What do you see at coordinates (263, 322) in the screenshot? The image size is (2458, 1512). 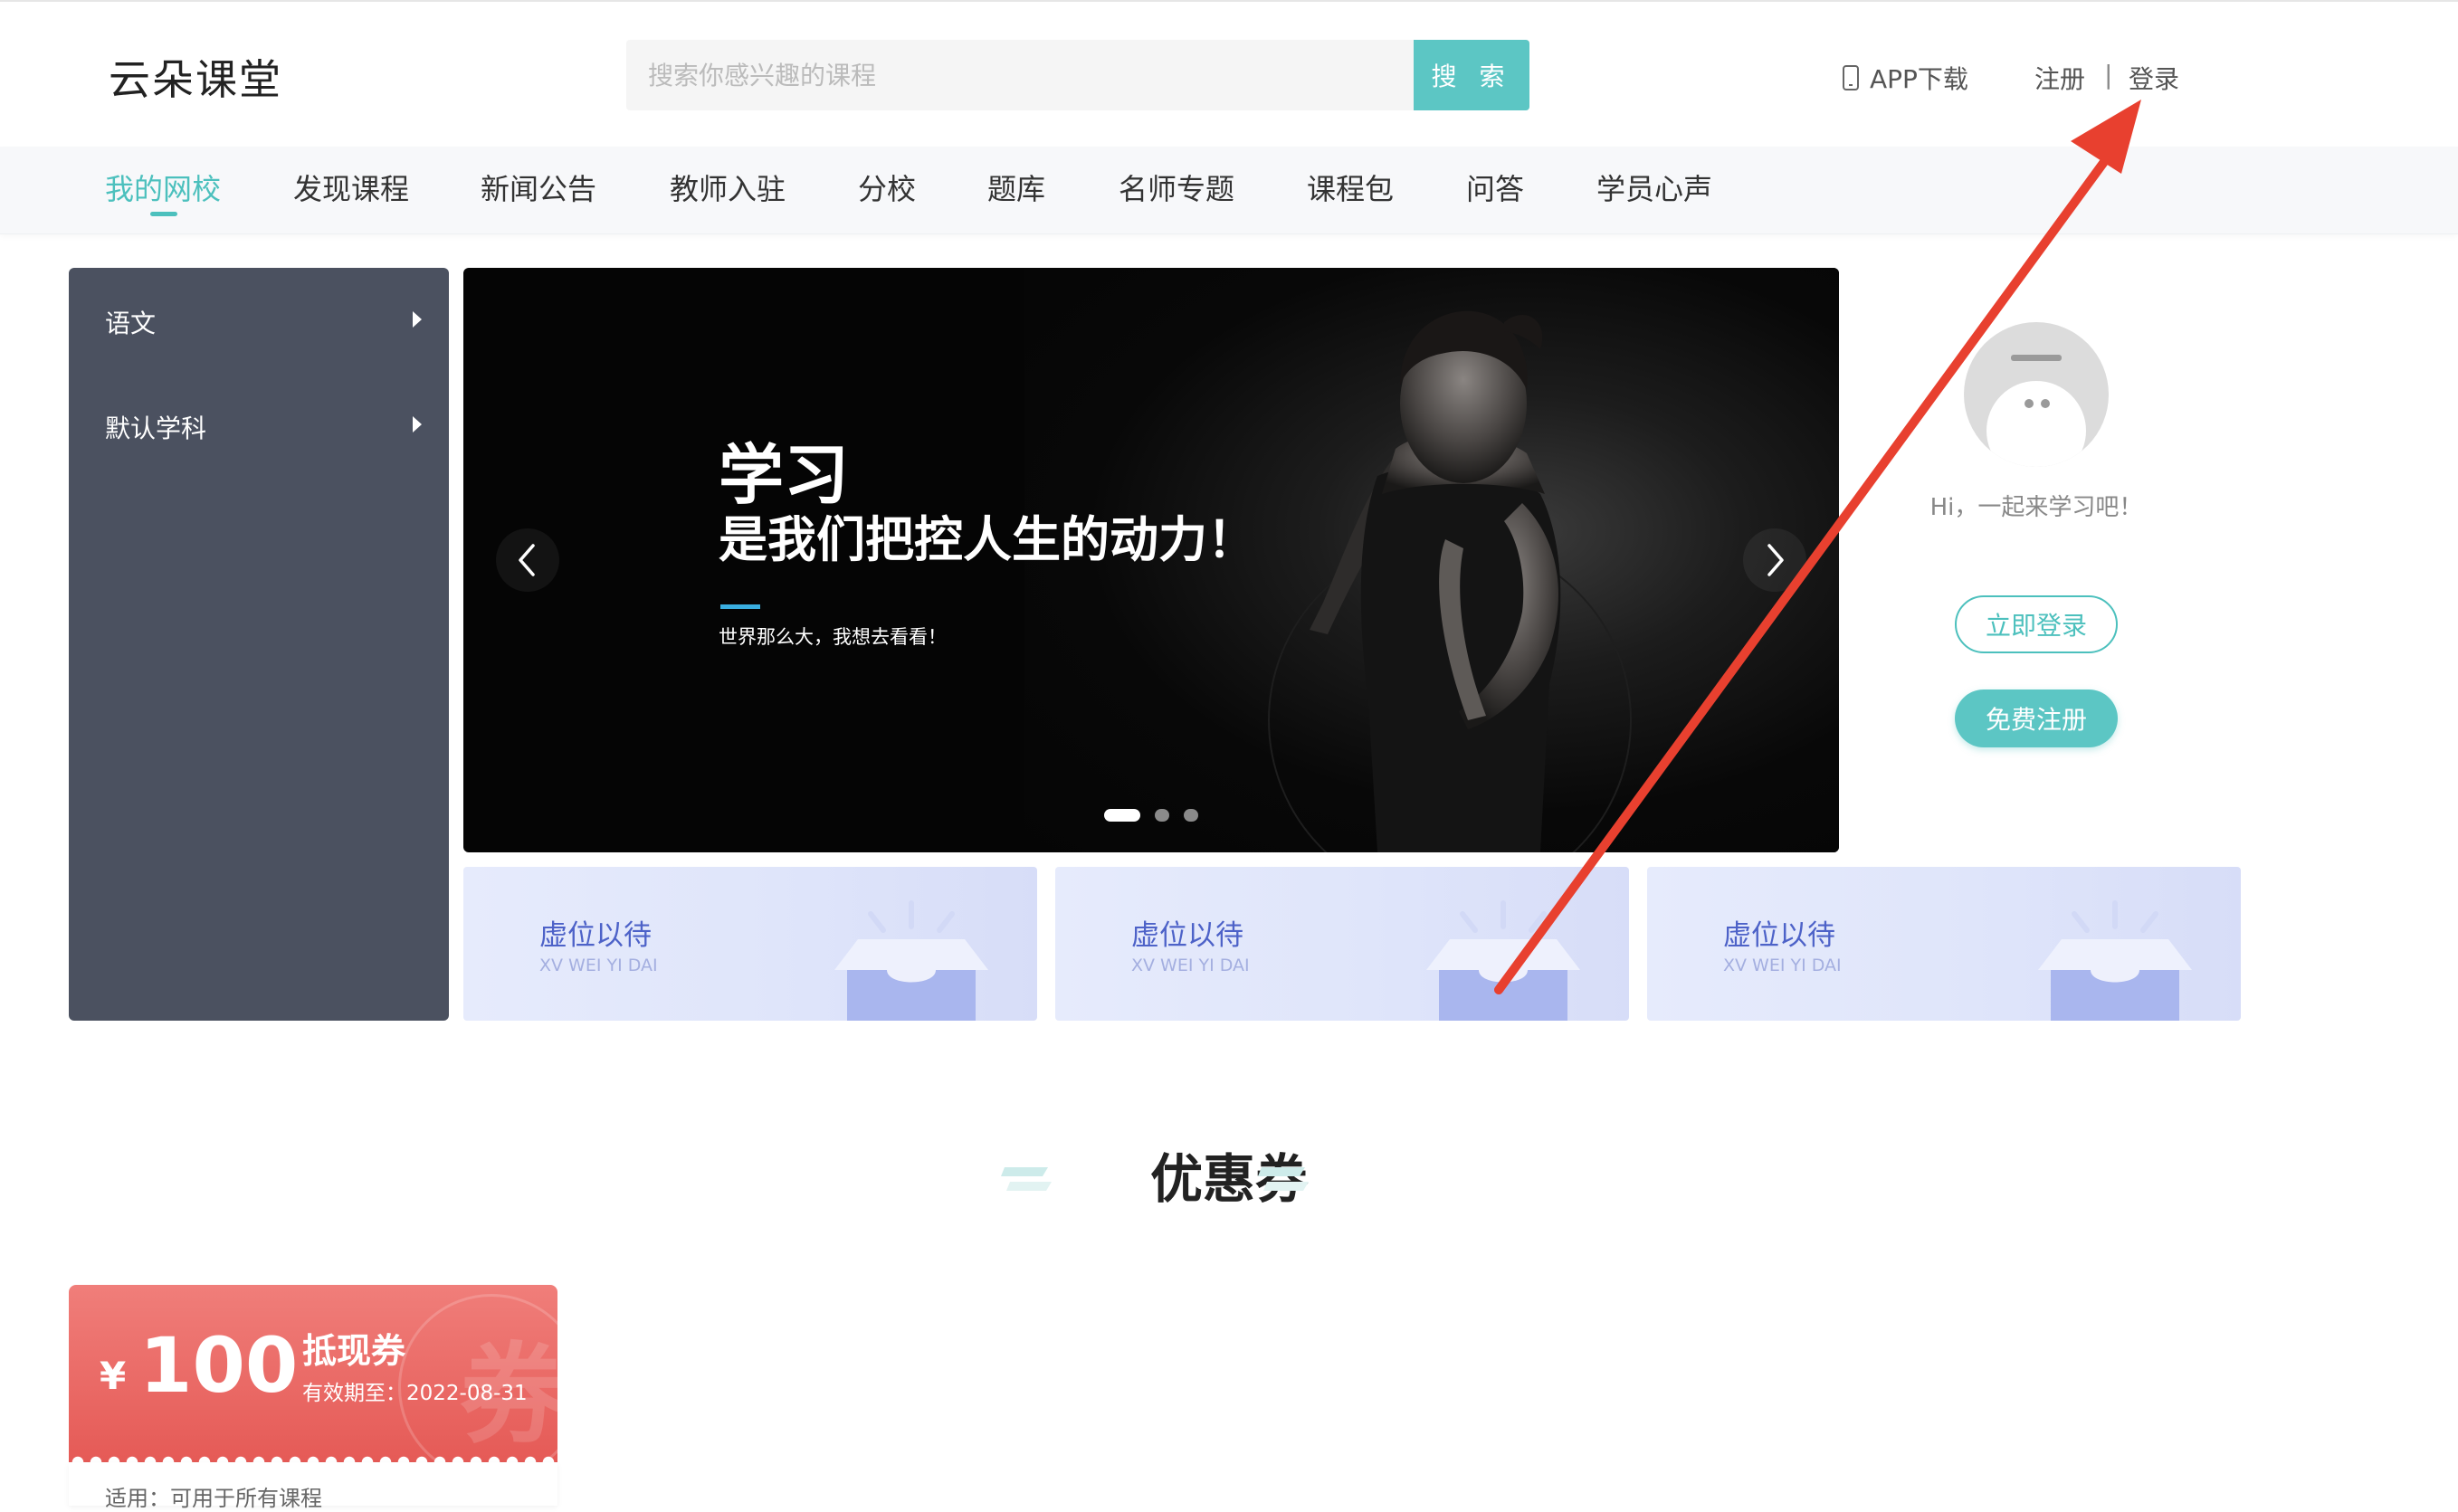 I see `sidebar-item-chinese: 语文` at bounding box center [263, 322].